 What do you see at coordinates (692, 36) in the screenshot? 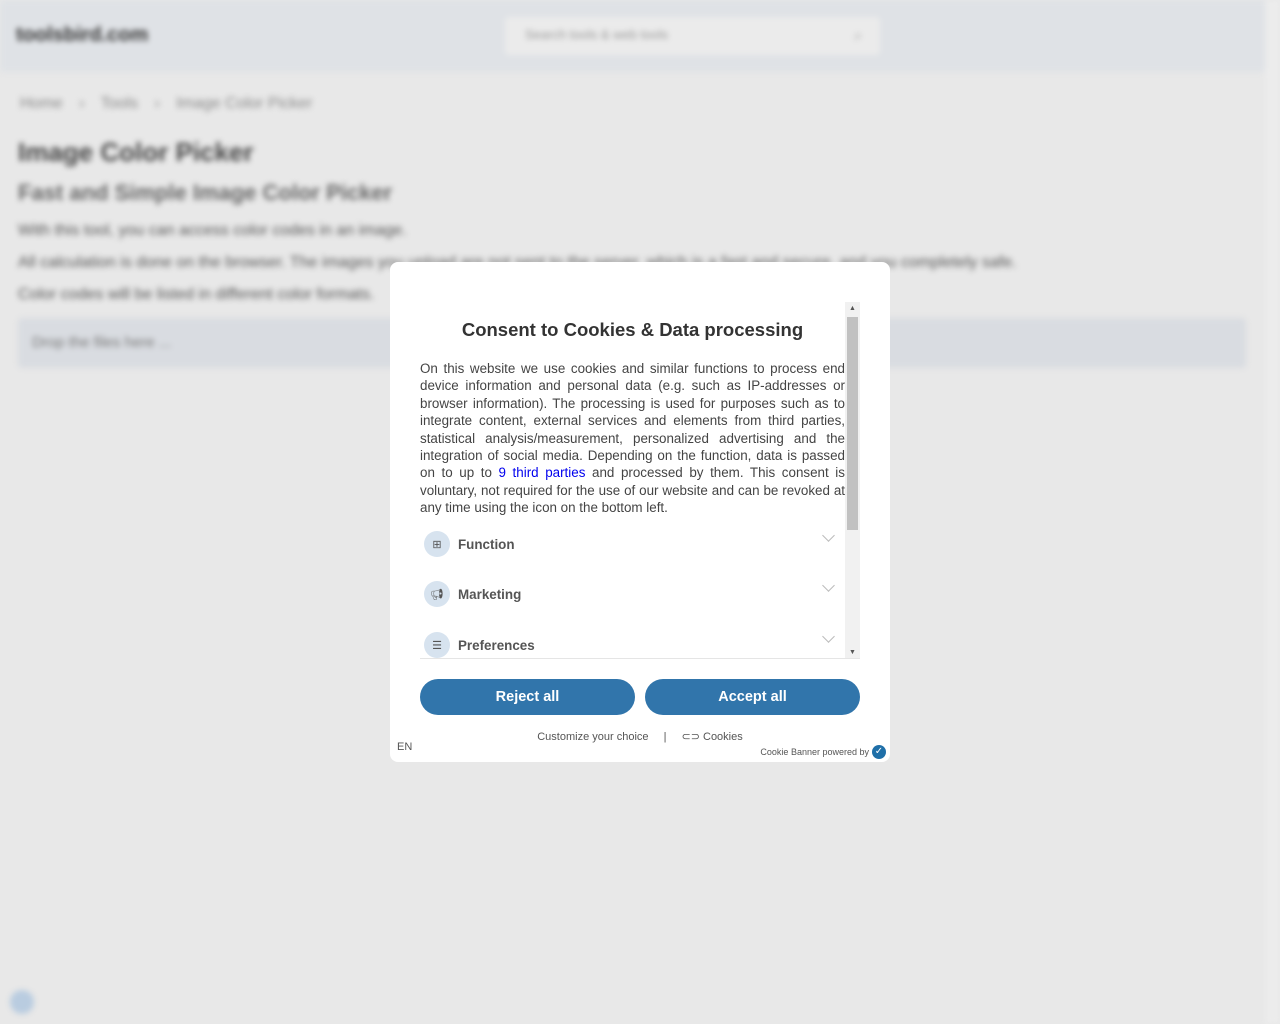
I see `search-input: Search tools & web tools ⌕` at bounding box center [692, 36].